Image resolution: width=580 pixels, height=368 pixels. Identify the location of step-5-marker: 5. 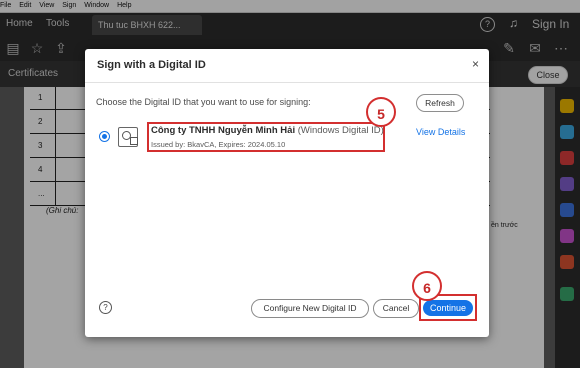
(381, 112).